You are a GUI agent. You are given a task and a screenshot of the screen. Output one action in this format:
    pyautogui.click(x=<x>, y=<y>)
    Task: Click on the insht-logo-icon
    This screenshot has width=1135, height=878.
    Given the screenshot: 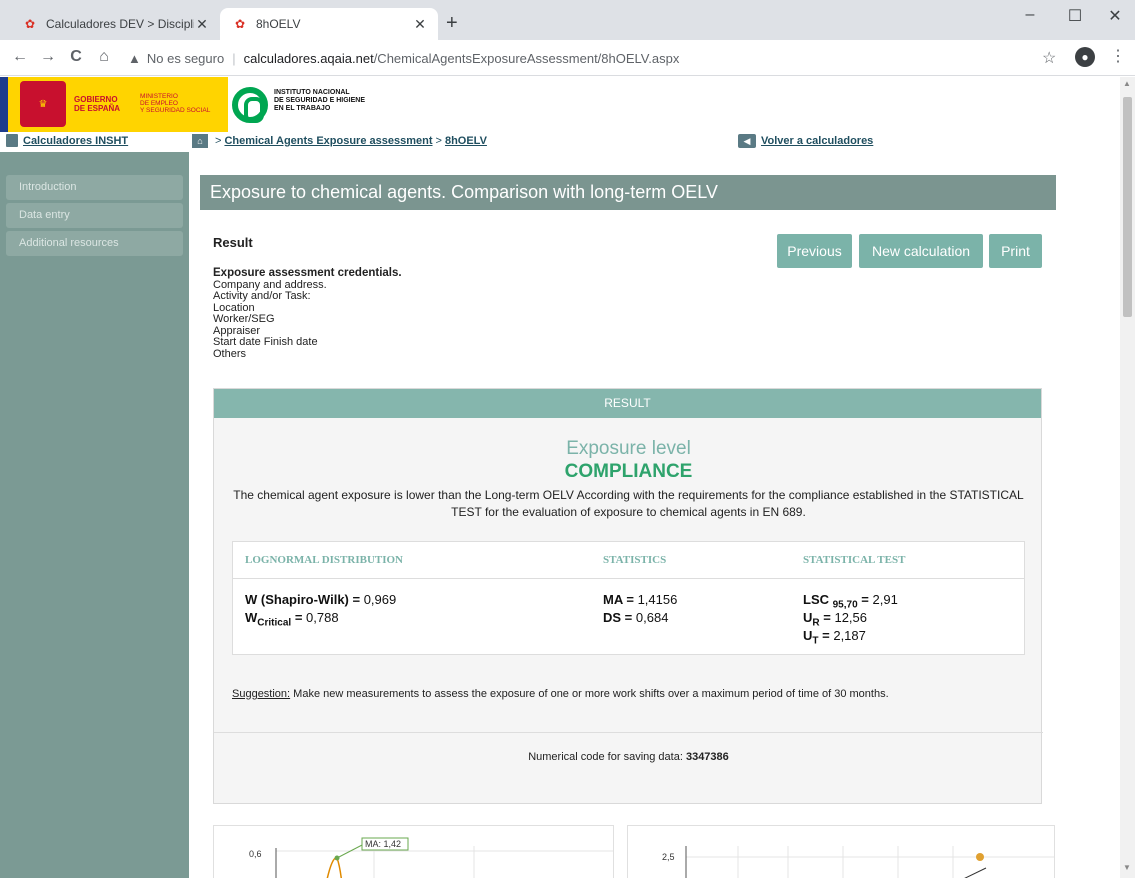 What is the action you would take?
    pyautogui.click(x=250, y=105)
    